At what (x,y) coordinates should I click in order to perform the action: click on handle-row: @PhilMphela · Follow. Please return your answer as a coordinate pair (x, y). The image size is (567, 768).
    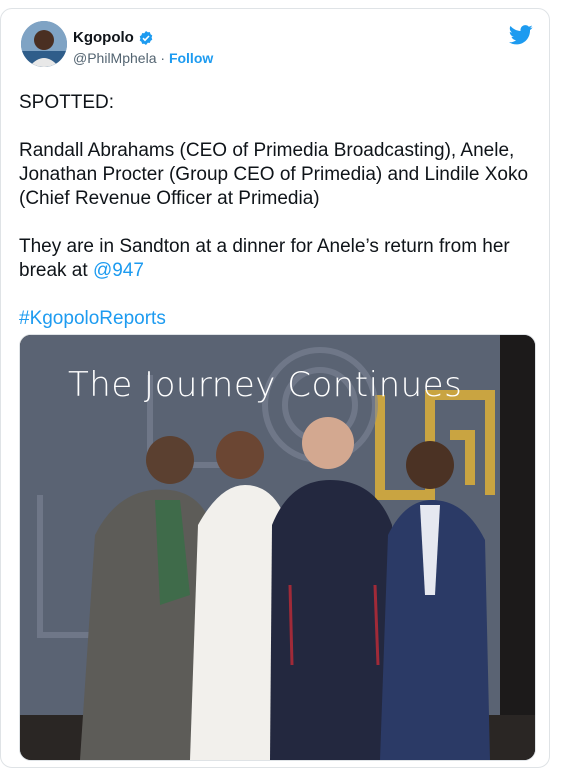
    Looking at the image, I should click on (143, 58).